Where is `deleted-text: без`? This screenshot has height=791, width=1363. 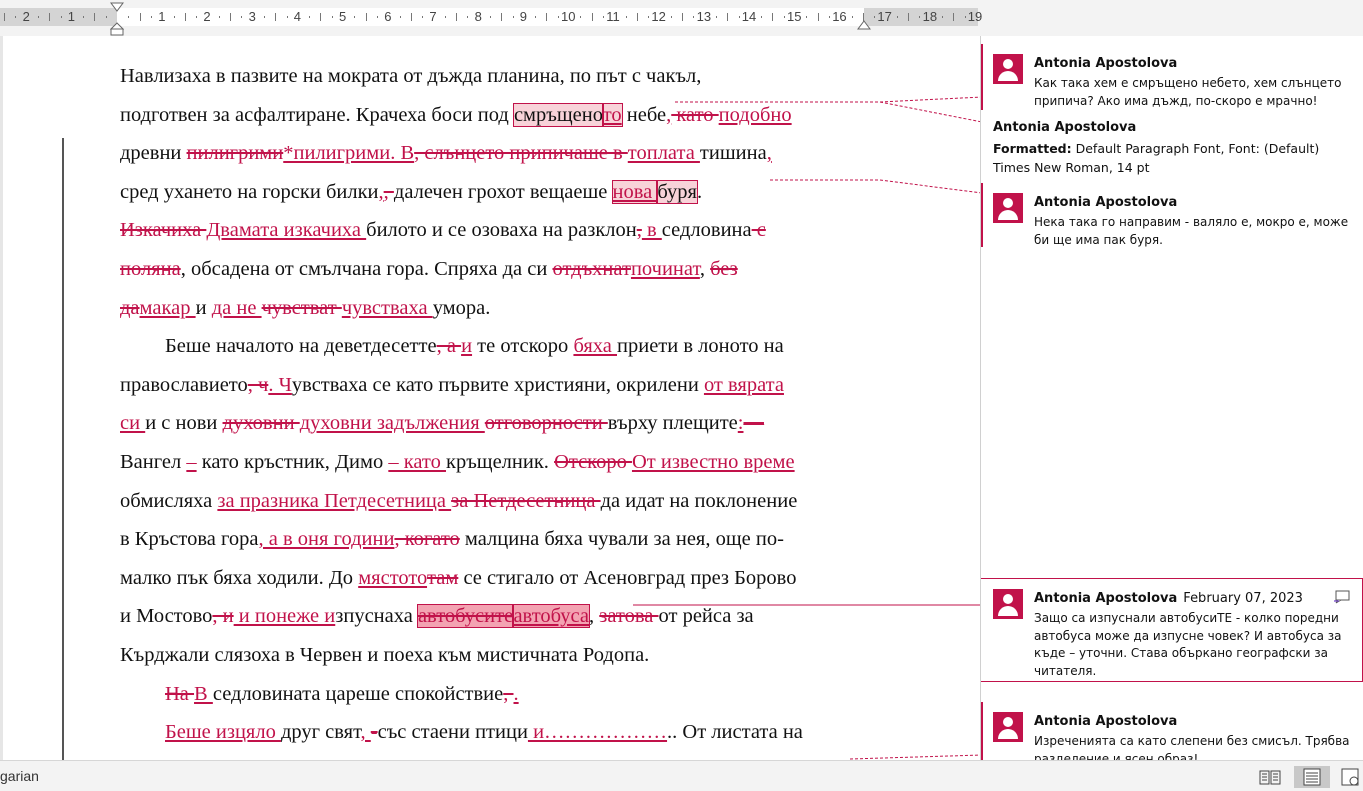 deleted-text: без is located at coordinates (724, 269).